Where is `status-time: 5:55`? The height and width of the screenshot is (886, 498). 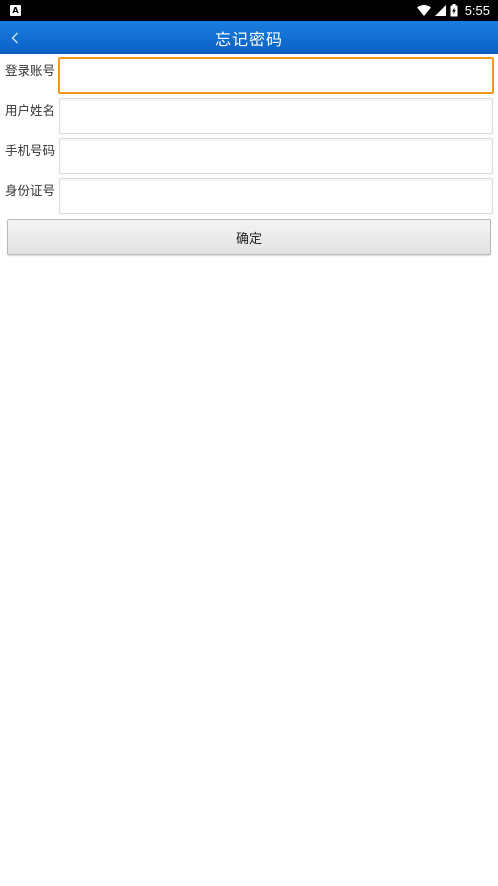 status-time: 5:55 is located at coordinates (477, 10).